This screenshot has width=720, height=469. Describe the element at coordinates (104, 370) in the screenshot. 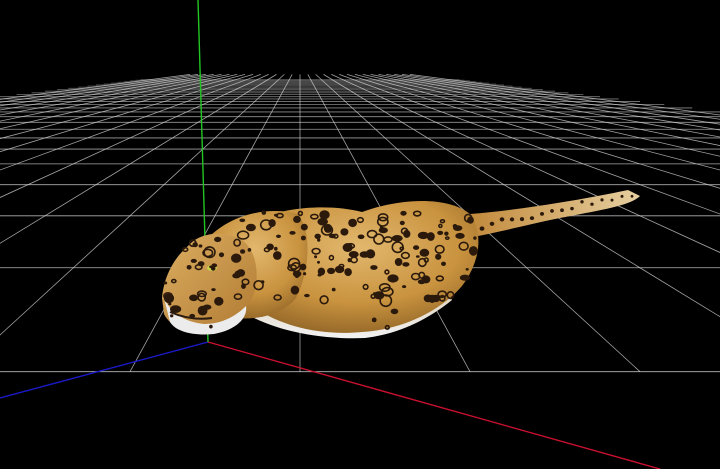

I see `z-axis-line` at that location.